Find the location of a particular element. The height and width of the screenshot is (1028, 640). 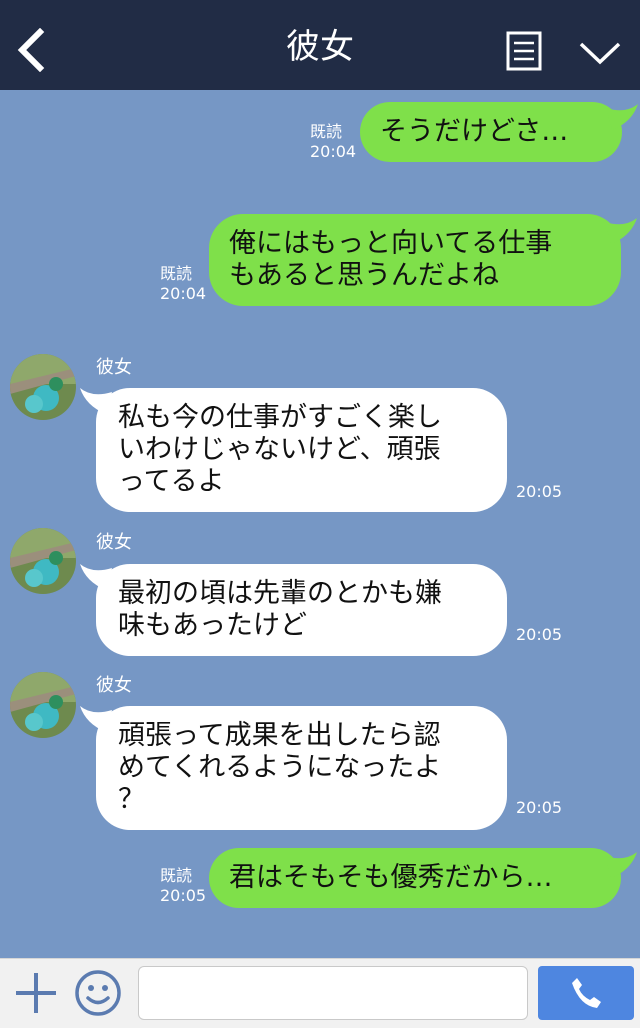

smiley-icon is located at coordinates (98, 993).